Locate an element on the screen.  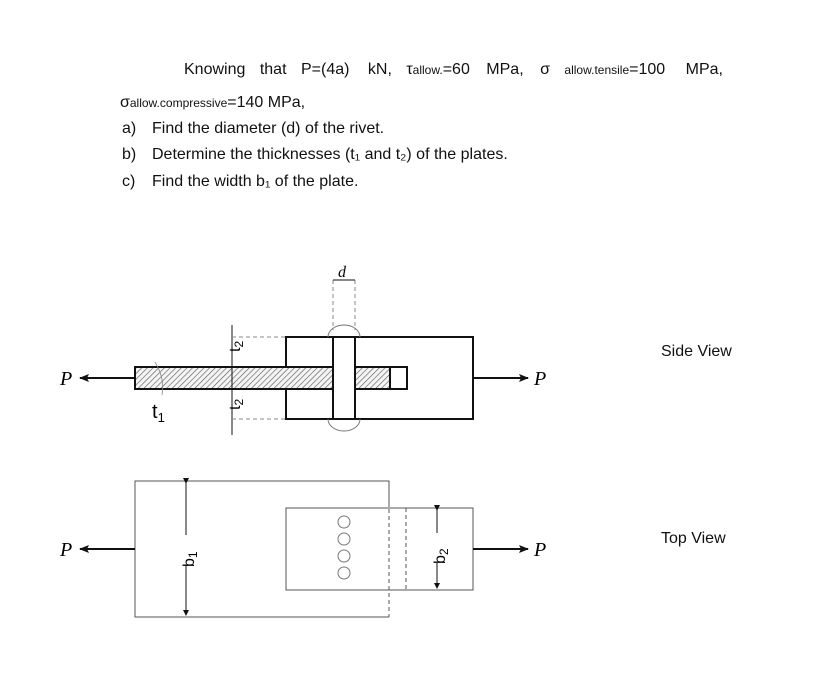
rivet-shank is located at coordinates (344, 378).